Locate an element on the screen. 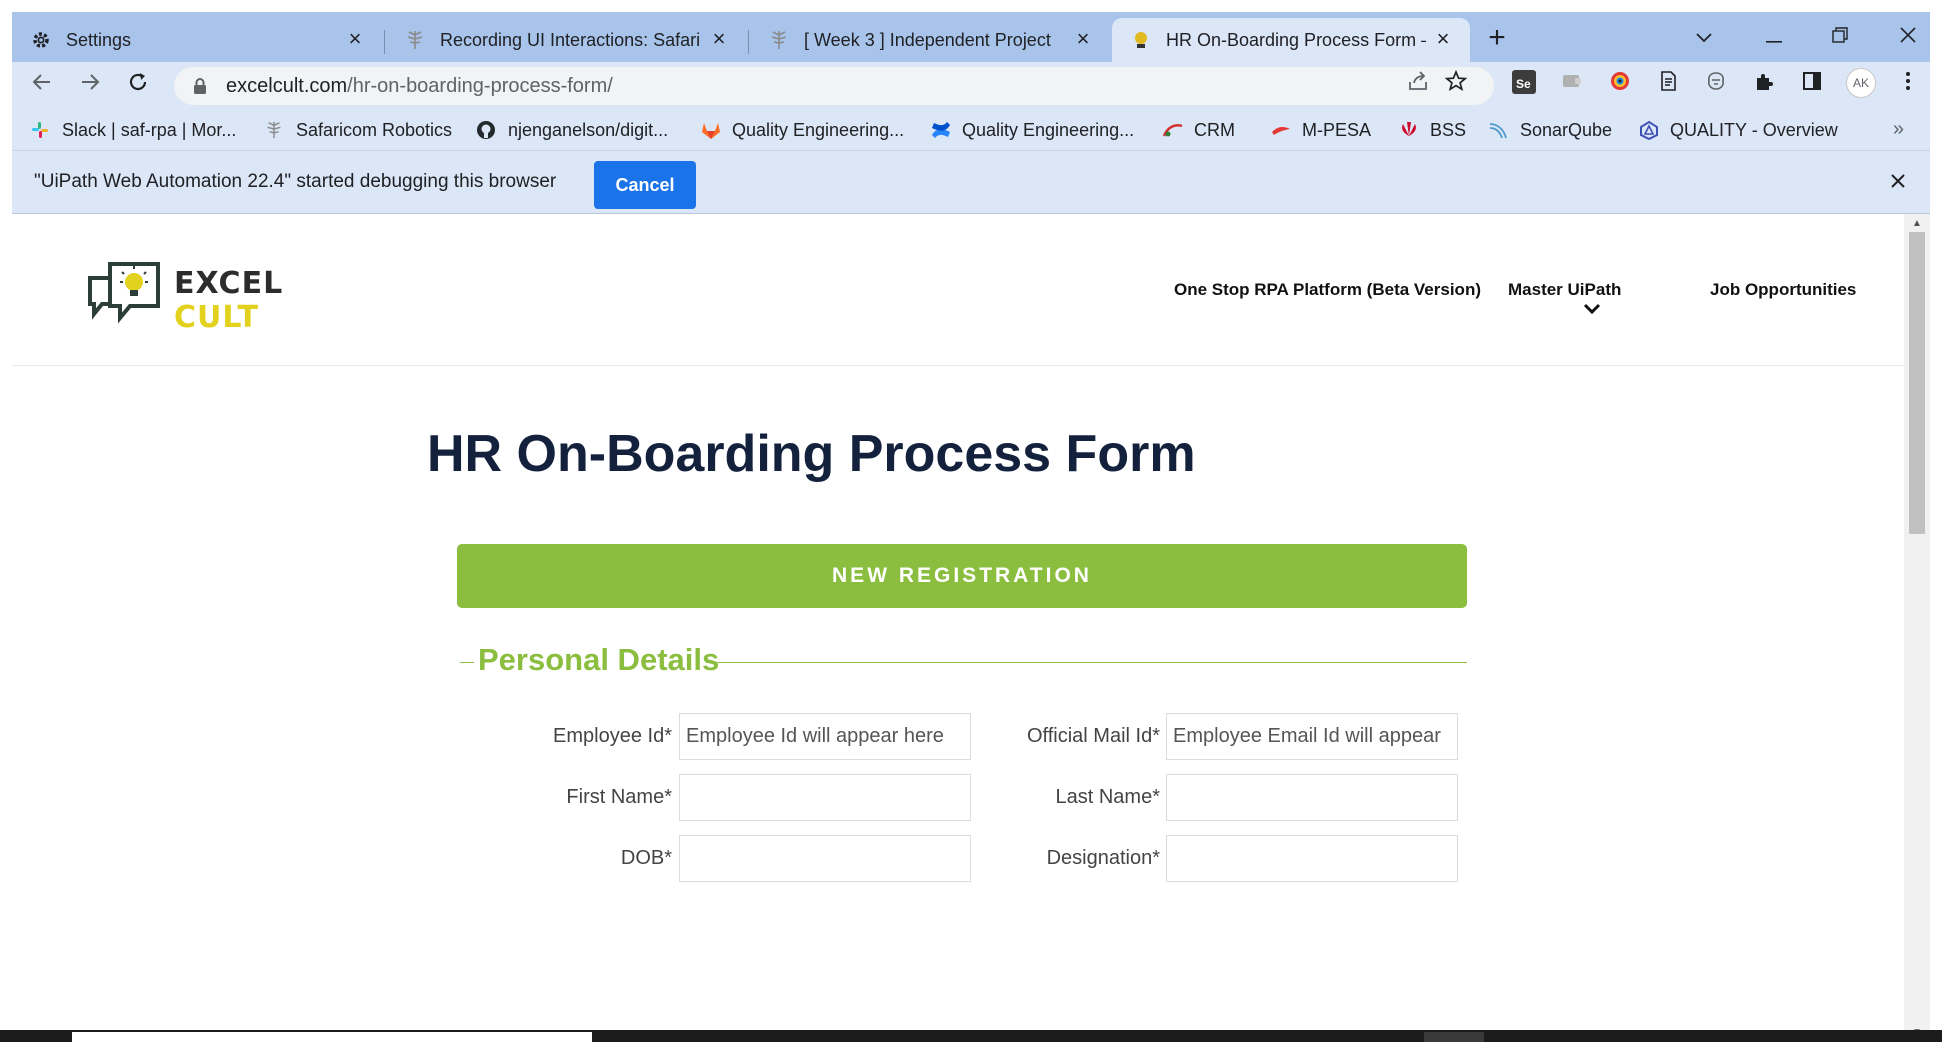 This screenshot has height=1042, width=1942. crm-icon is located at coordinates (1172, 130).